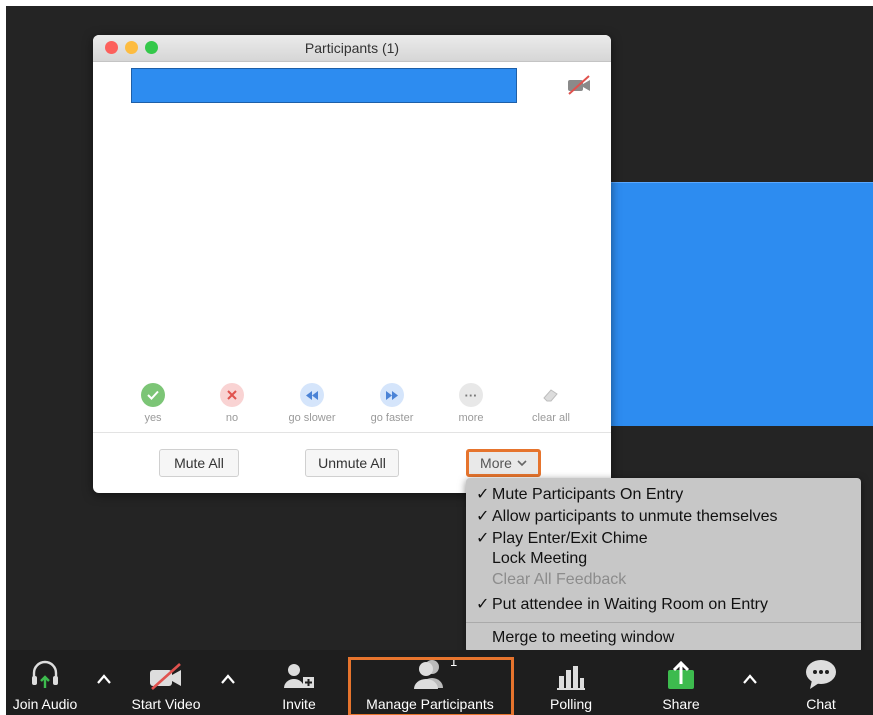 This screenshot has width=873, height=715. I want to click on feedback-label: go slower, so click(312, 418).